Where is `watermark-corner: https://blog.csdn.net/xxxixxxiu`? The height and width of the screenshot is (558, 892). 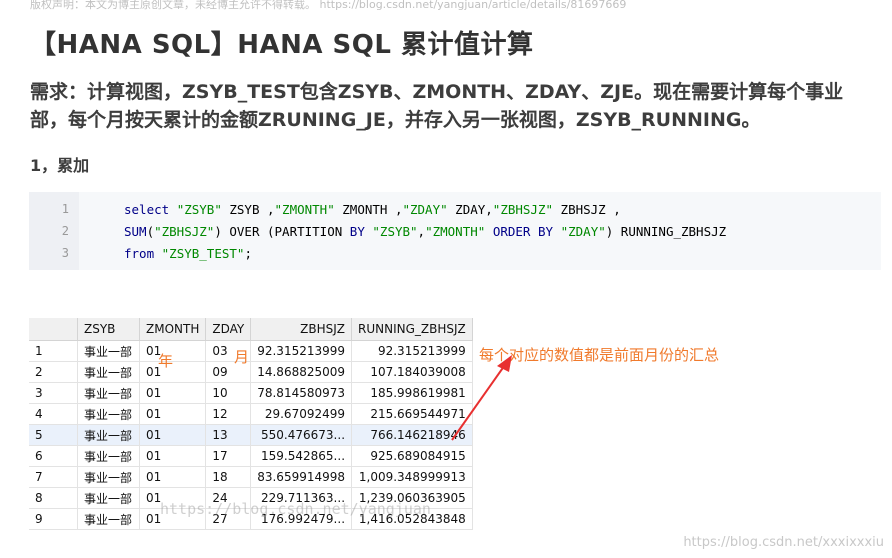 watermark-corner: https://blog.csdn.net/xxxixxxiu is located at coordinates (783, 542).